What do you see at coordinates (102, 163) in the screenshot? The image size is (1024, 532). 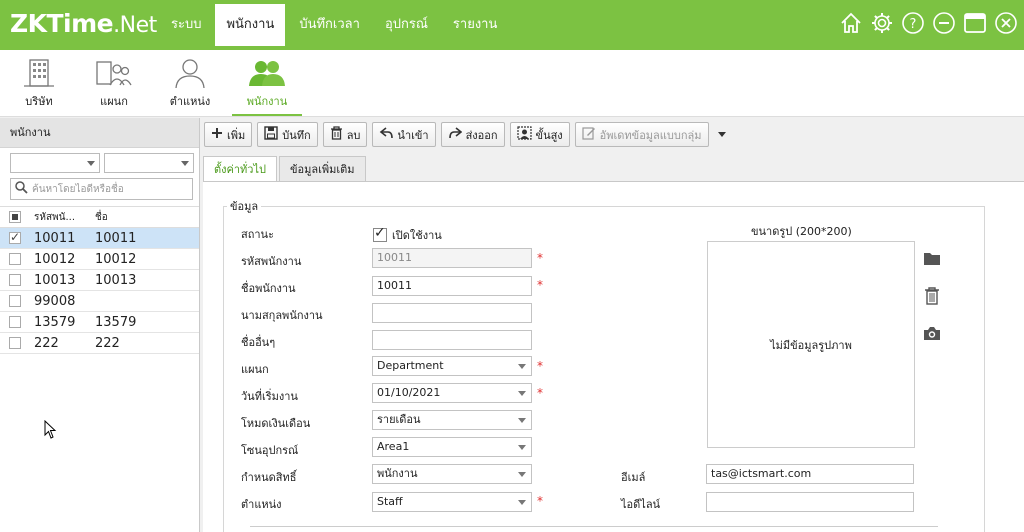 I see `filter-selects` at bounding box center [102, 163].